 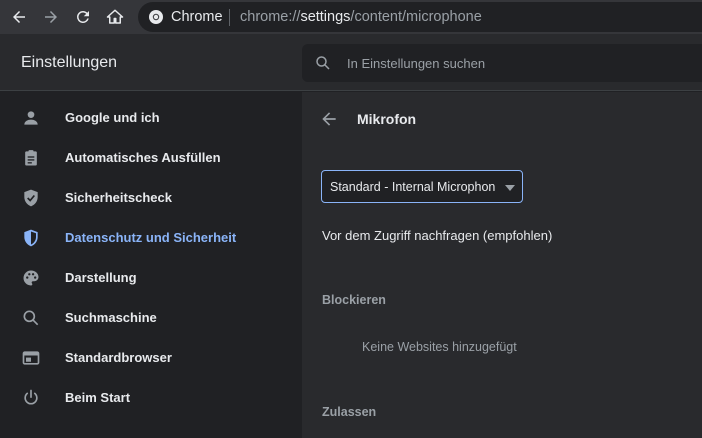 What do you see at coordinates (31, 118) in the screenshot?
I see `person-icon` at bounding box center [31, 118].